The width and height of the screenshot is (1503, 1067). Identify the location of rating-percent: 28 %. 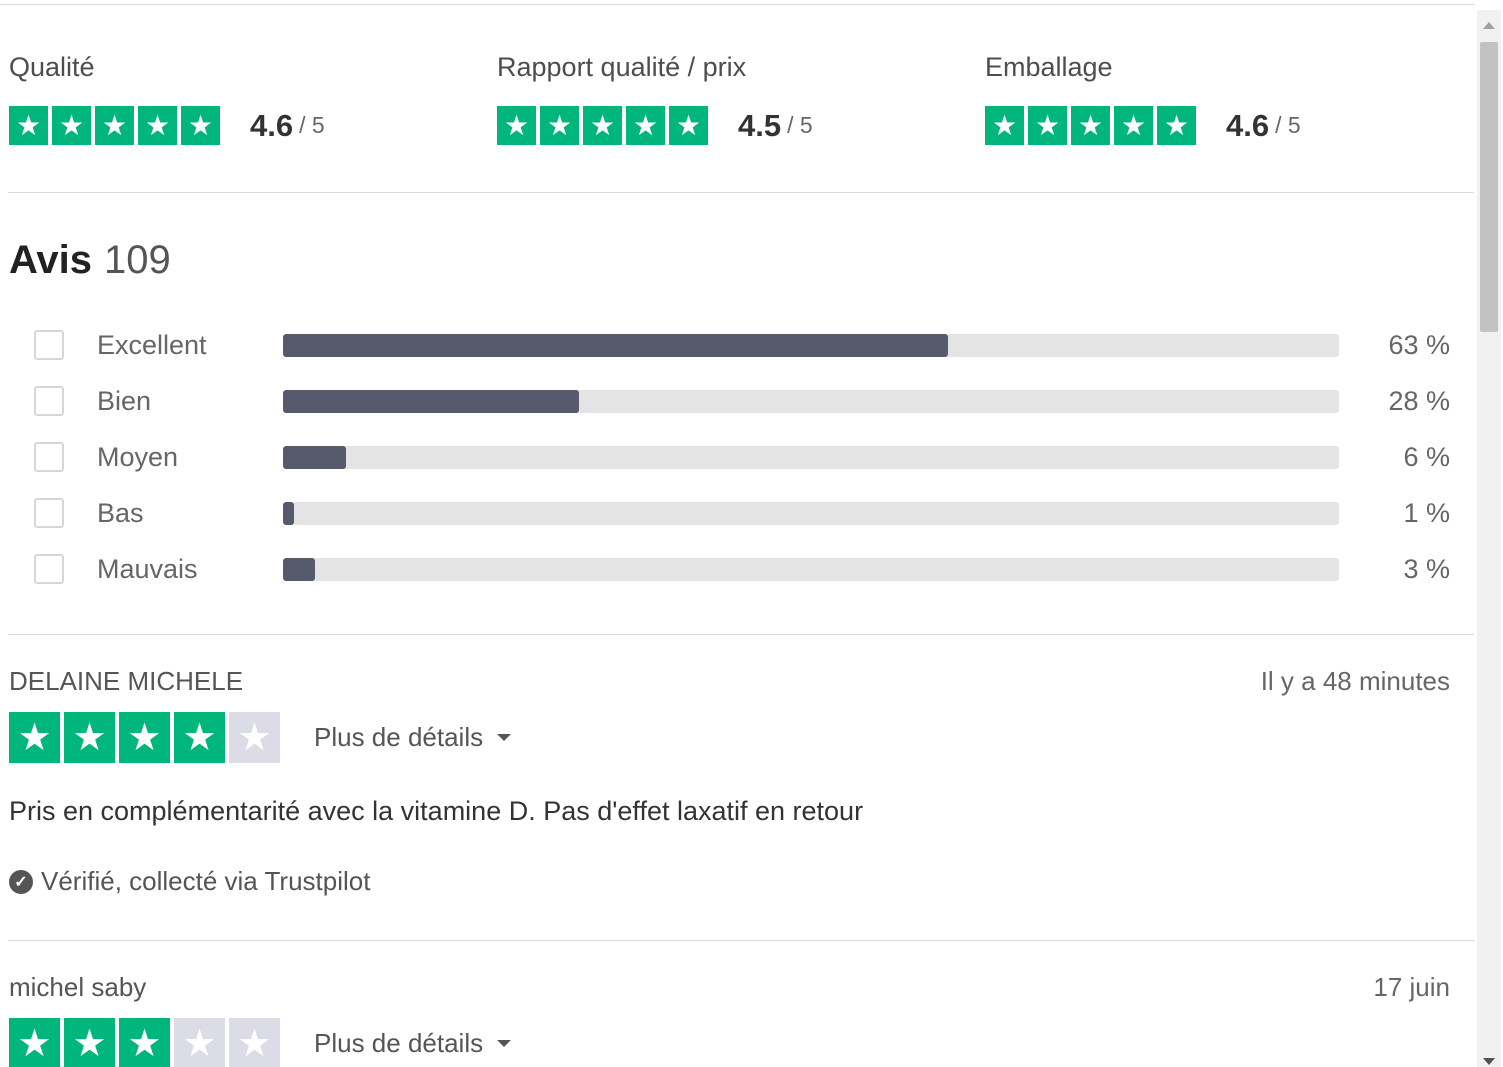
(1419, 401).